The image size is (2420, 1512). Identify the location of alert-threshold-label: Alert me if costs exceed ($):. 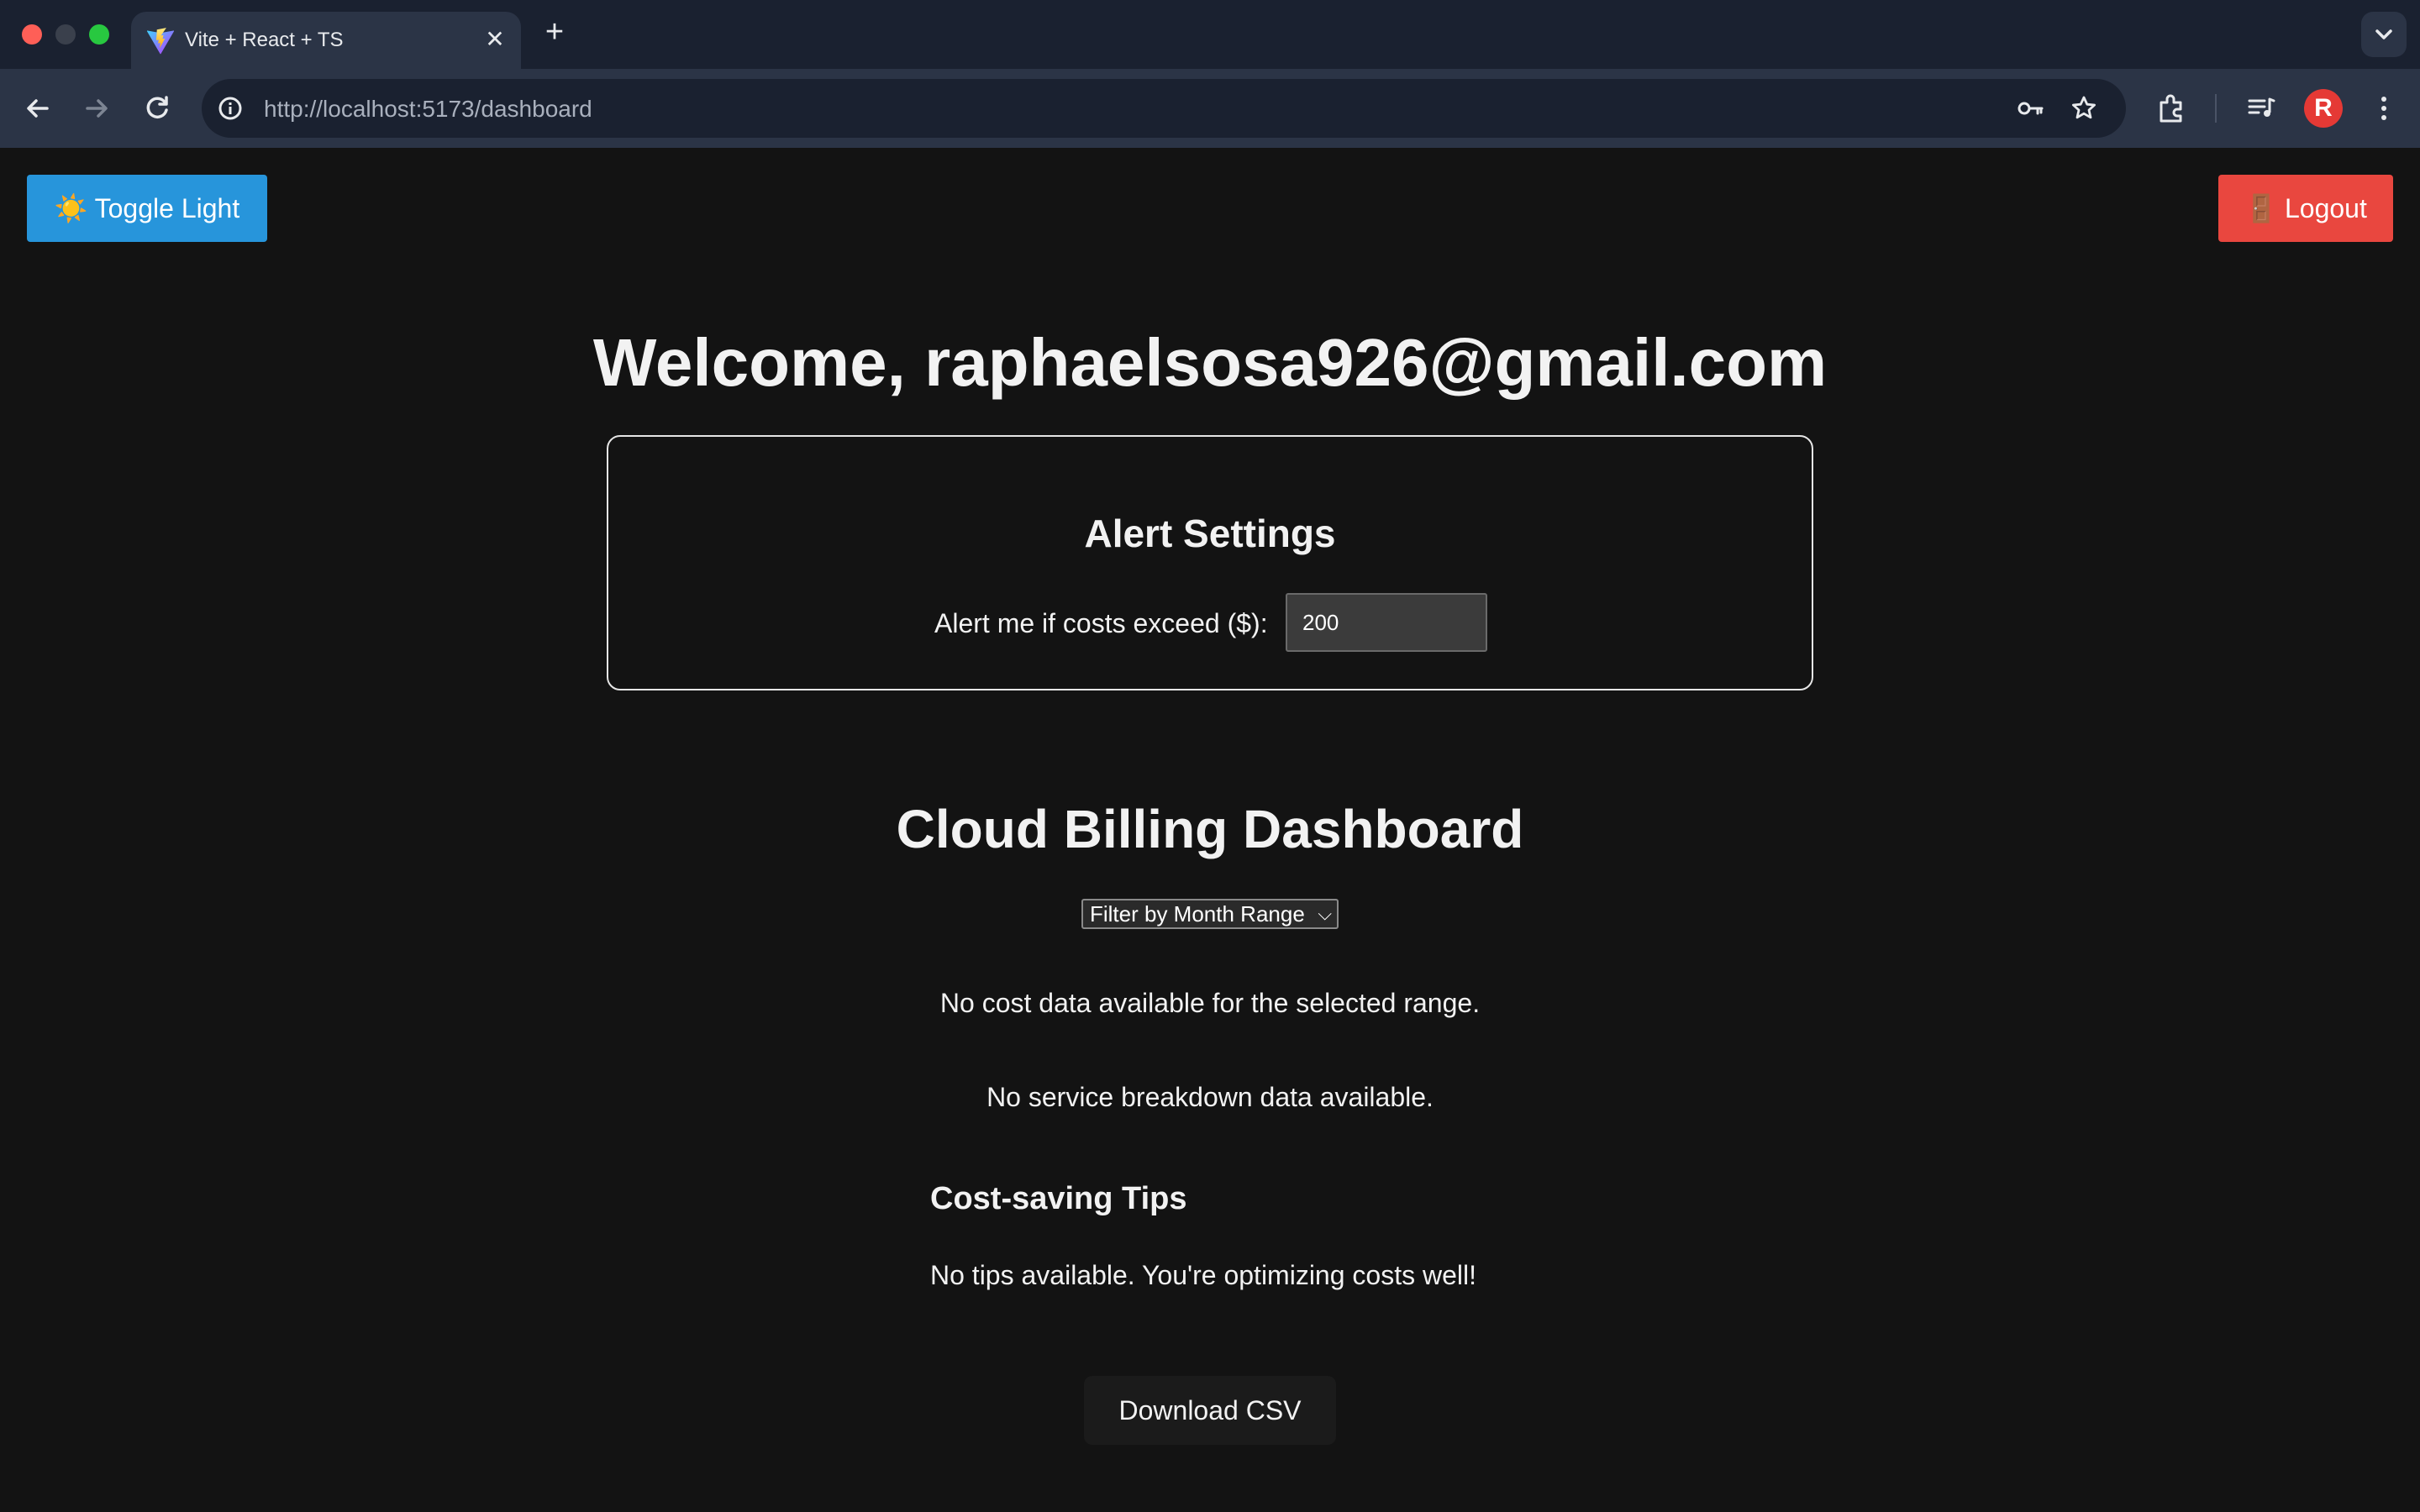
(1101, 623).